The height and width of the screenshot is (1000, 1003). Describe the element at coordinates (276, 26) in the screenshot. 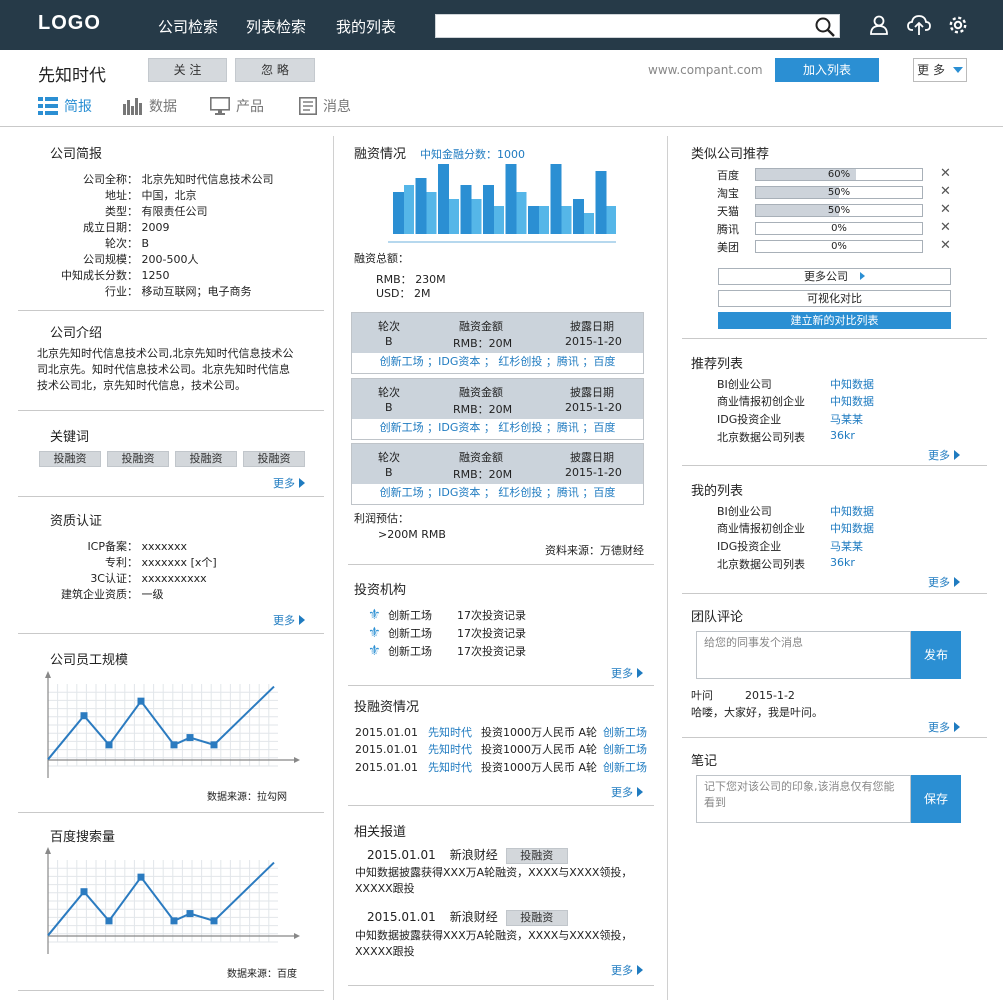

I see `nav-list-search: 列表检索` at that location.